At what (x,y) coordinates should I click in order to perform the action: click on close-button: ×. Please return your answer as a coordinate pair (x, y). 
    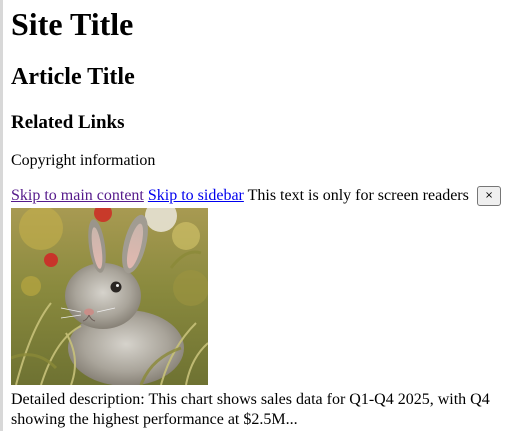
    Looking at the image, I should click on (489, 196).